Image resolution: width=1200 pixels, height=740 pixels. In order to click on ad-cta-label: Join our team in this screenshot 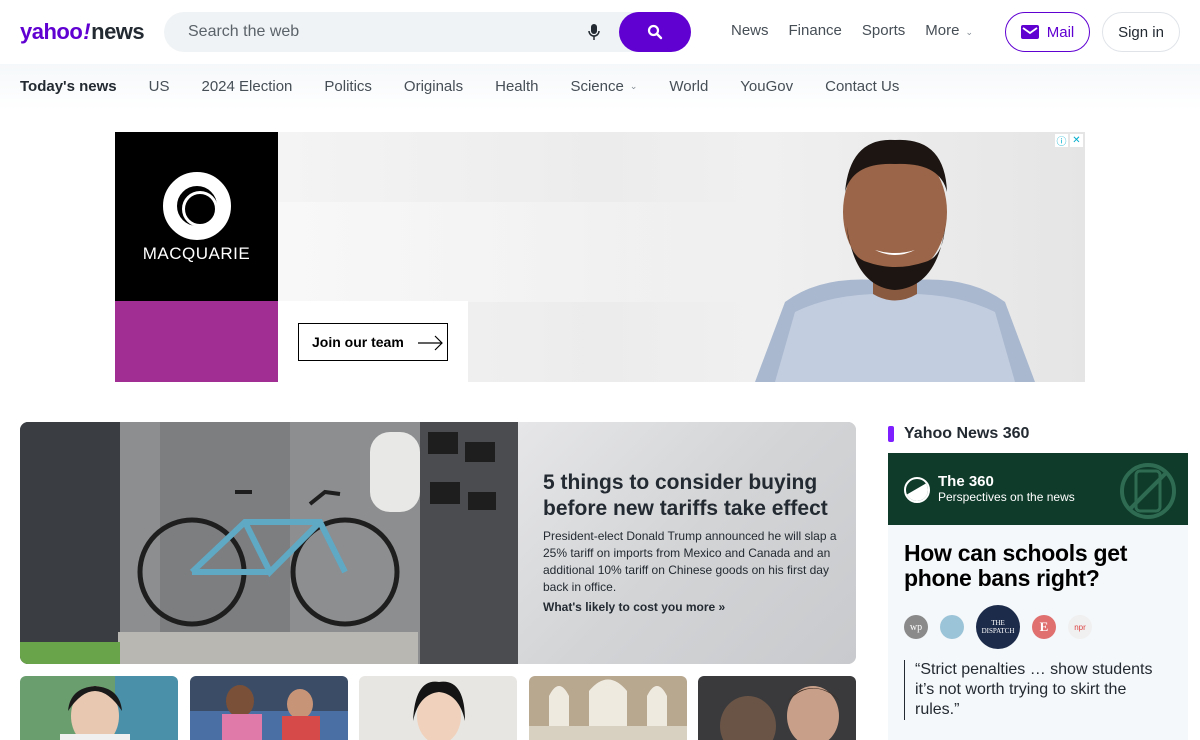, I will do `click(358, 342)`.